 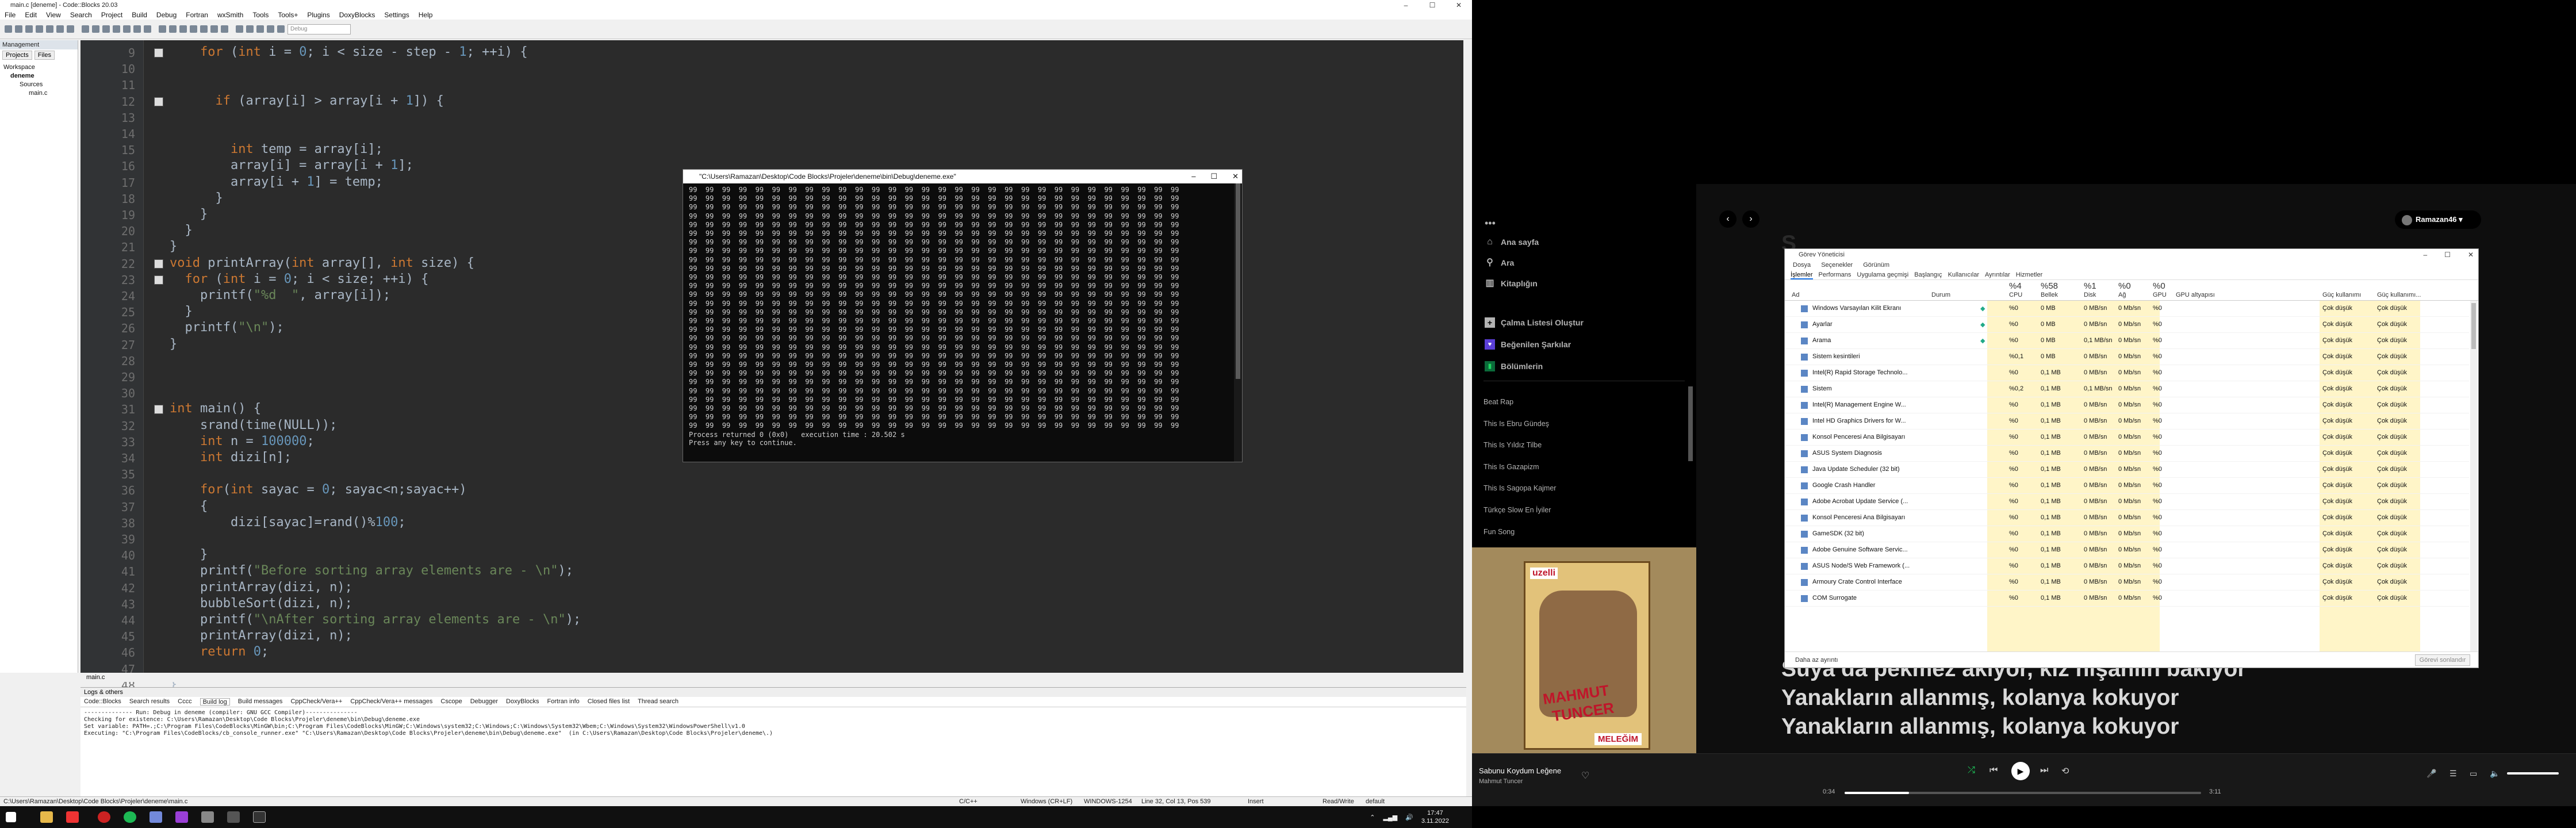 I want to click on tree-project: deneme, so click(x=38, y=76).